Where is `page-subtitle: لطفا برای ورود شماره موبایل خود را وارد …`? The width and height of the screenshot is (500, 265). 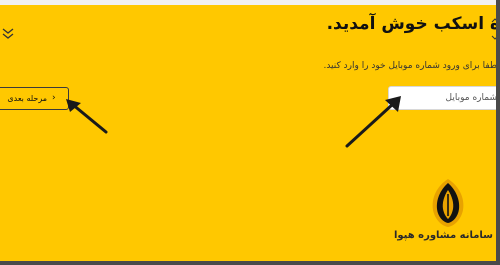 page-subtitle: لطفا برای ورود شماره موبایل خود را وارد … is located at coordinates (411, 66).